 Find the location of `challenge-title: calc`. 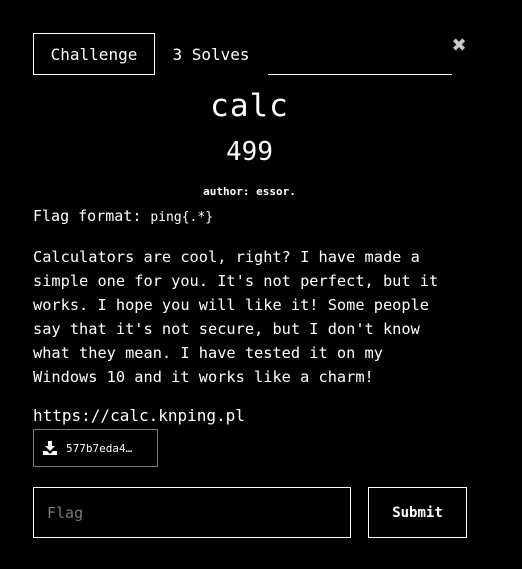

challenge-title: calc is located at coordinates (249, 106).